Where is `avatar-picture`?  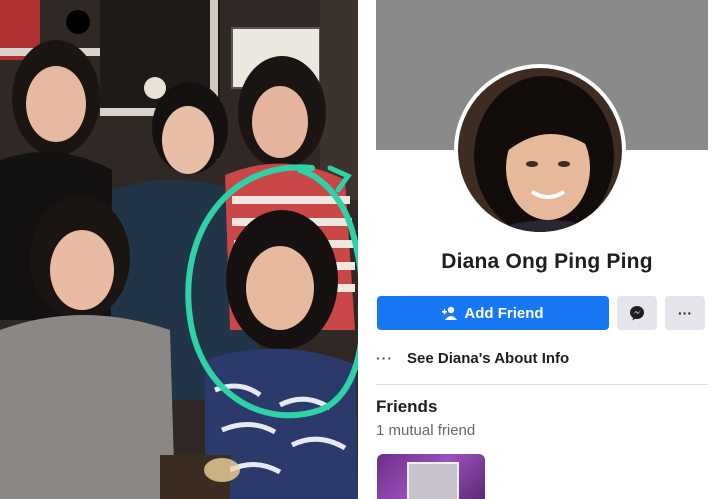 avatar-picture is located at coordinates (540, 150).